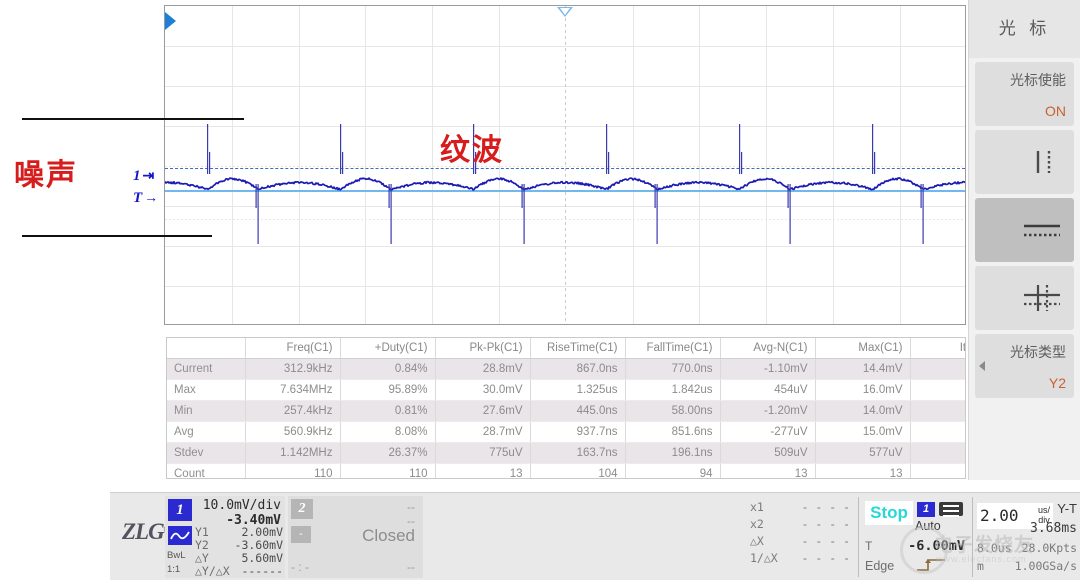 This screenshot has width=1080, height=580. I want to click on side-menu-title: 光 标, so click(1024, 29).